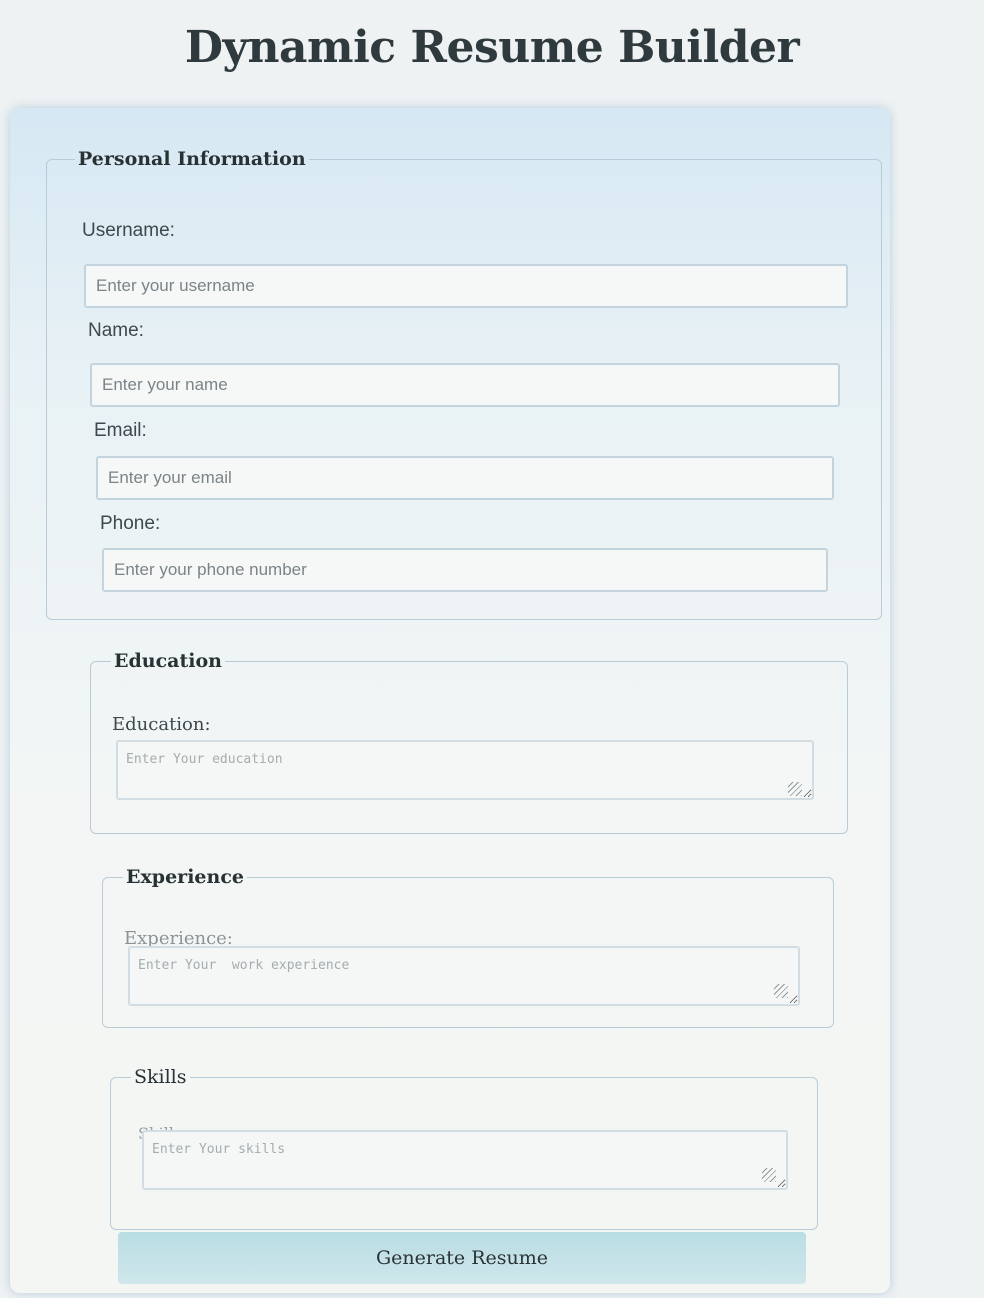 This screenshot has width=984, height=1298. What do you see at coordinates (161, 724) in the screenshot?
I see `education-label: Education:` at bounding box center [161, 724].